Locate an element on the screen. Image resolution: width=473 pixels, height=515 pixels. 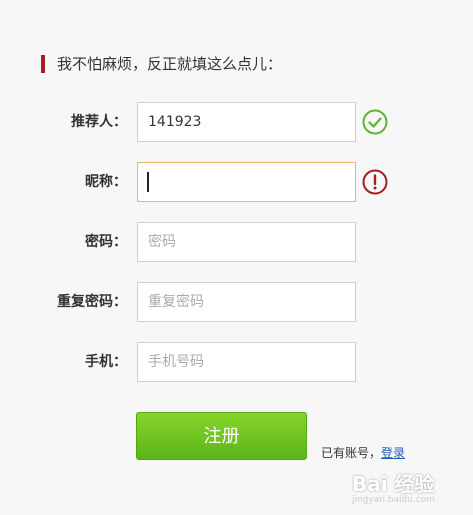
baidu-jingyan-watermark: Bai 经验 jingyan.baidu.com is located at coordinates (410, 488).